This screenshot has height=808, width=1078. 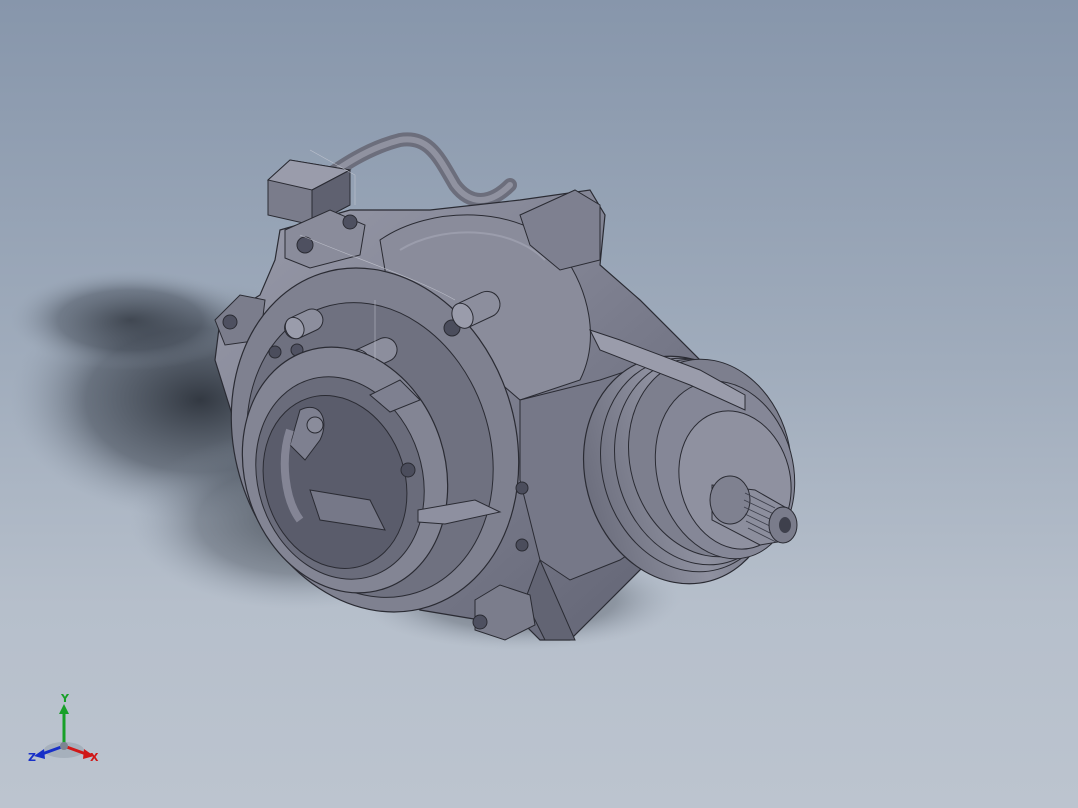 I want to click on y-axis-arrow, so click(x=64, y=725).